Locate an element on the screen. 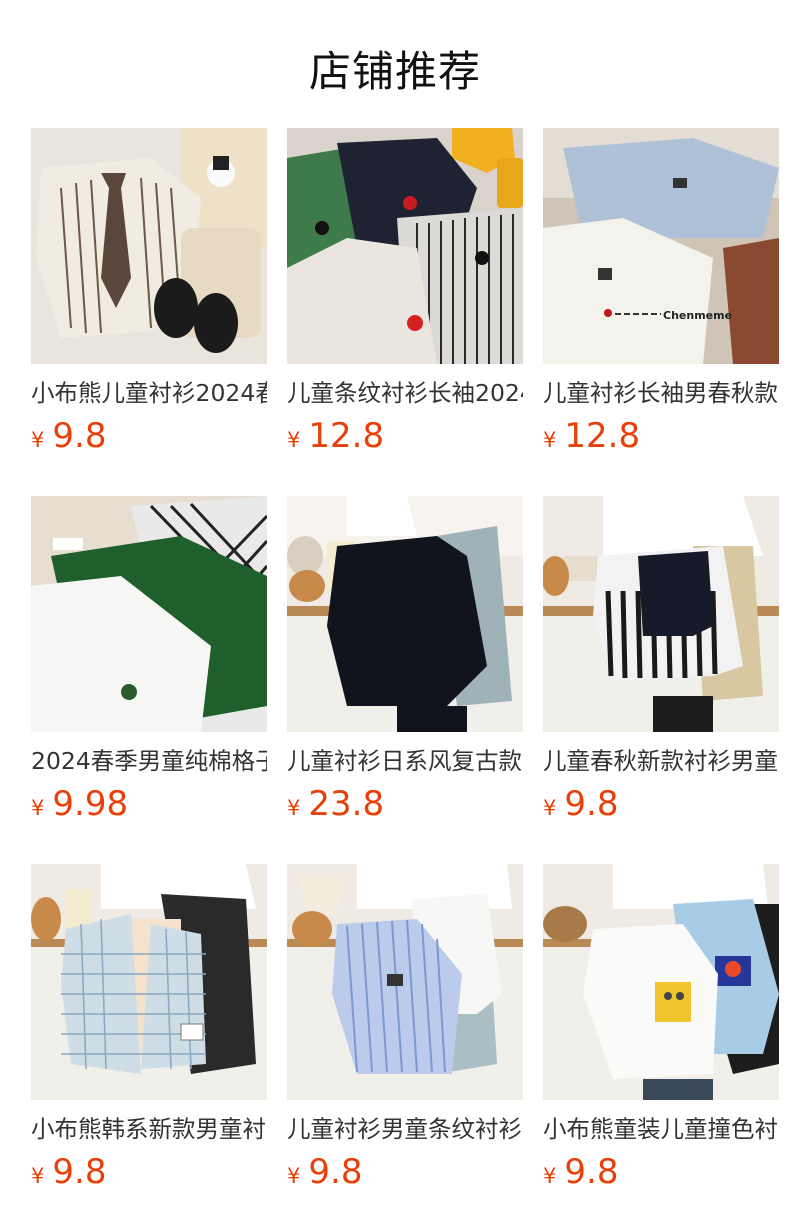 The height and width of the screenshot is (1232, 790). product-image: Chenmeme is located at coordinates (661, 246).